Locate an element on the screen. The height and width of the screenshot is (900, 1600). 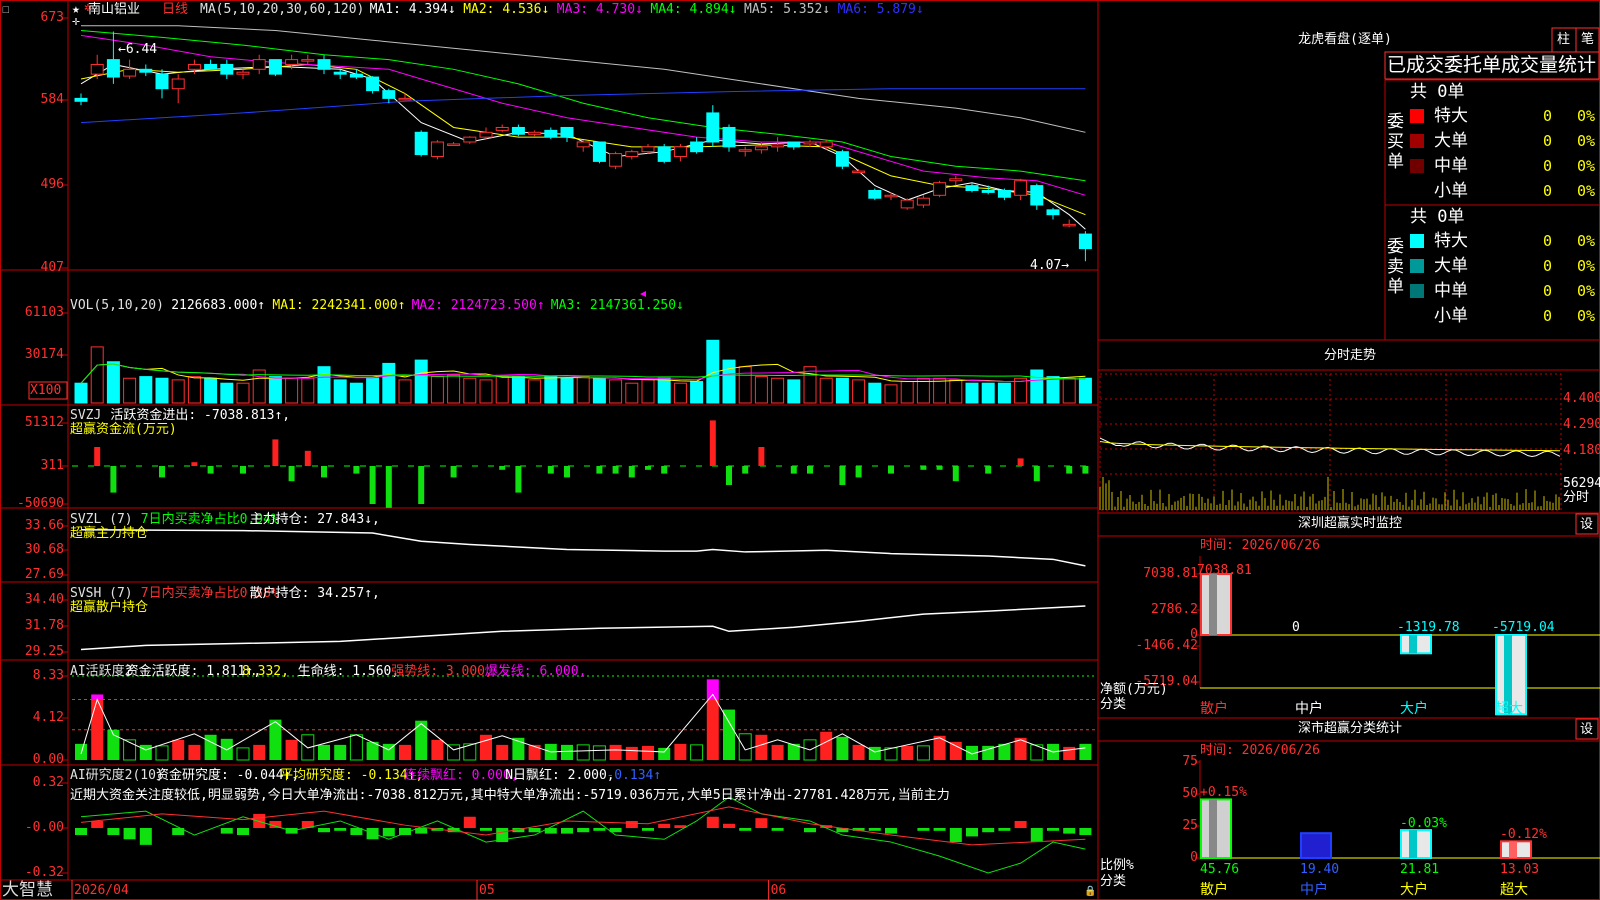
szjk-value-2: -1319.78 is located at coordinates (1428, 627).